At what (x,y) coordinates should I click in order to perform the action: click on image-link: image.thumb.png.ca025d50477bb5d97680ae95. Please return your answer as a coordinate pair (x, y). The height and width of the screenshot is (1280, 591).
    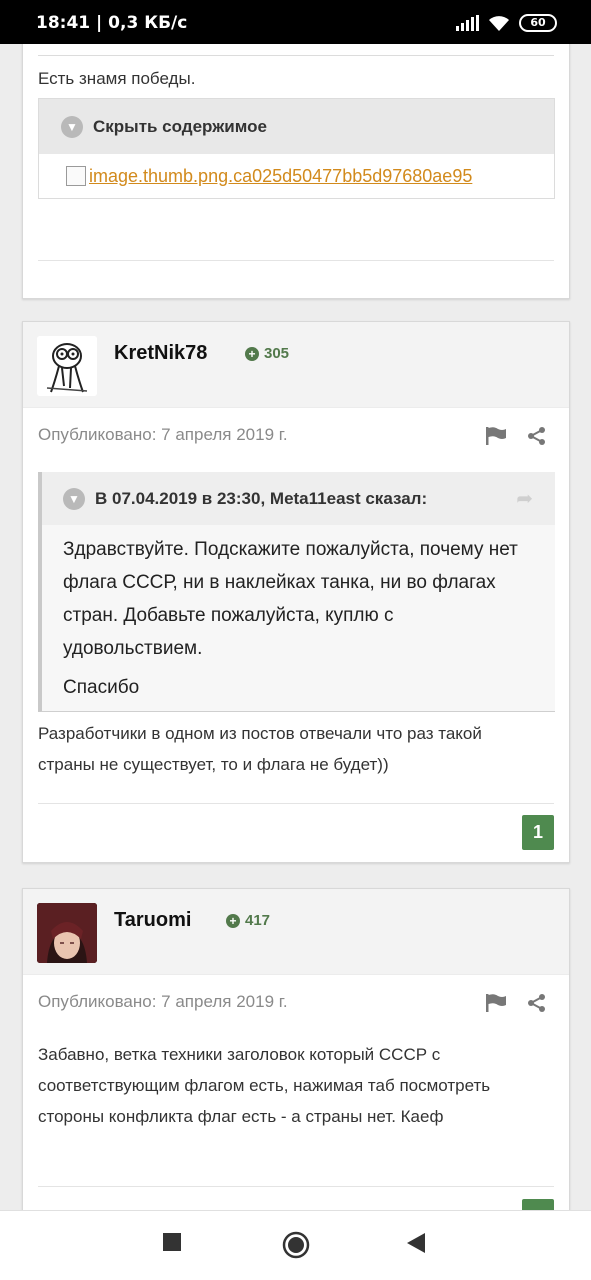
    Looking at the image, I should click on (280, 176).